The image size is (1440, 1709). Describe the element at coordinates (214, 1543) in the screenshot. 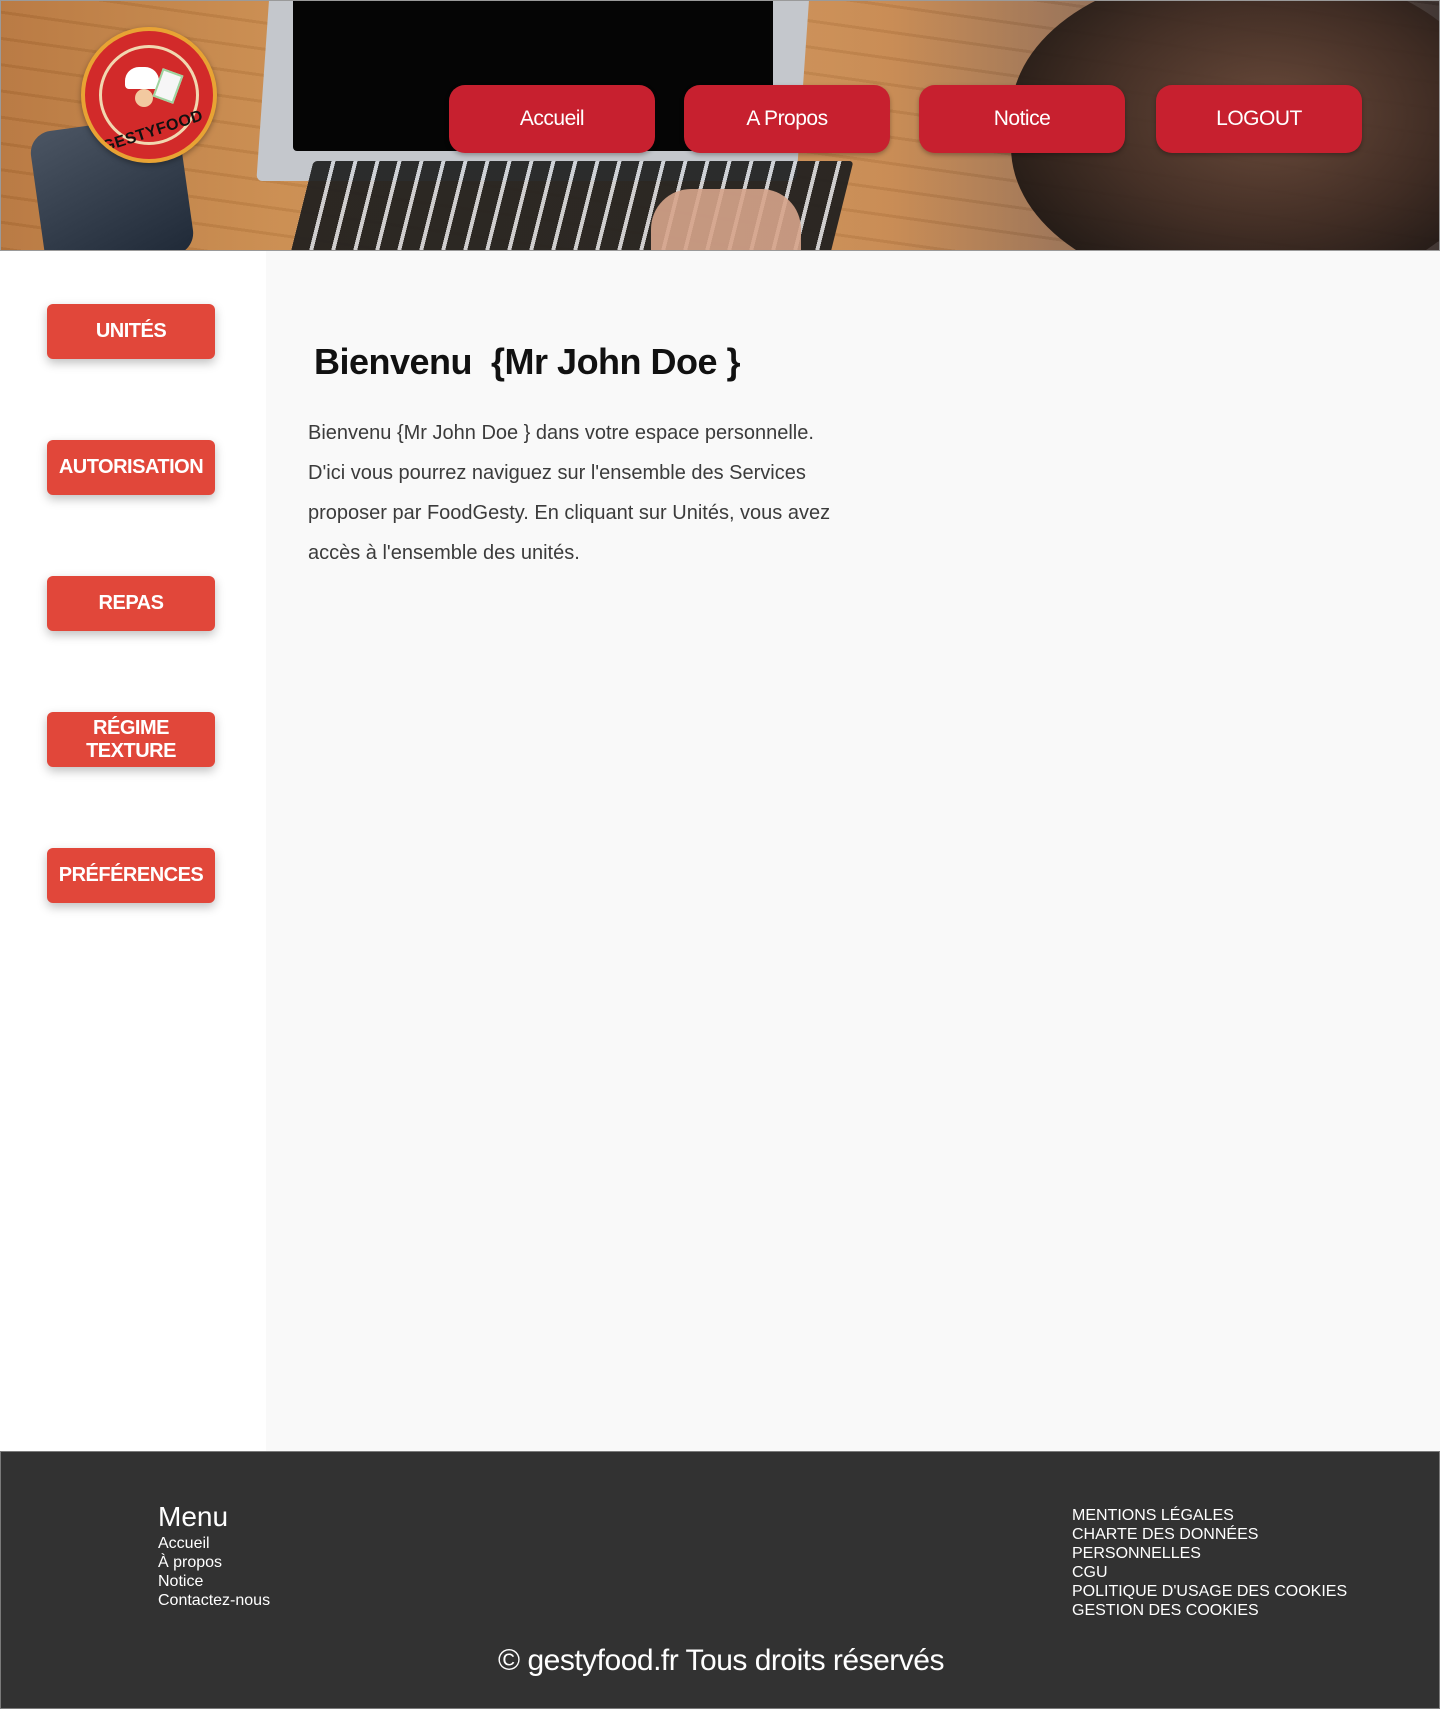

I see `footer-link-accueil: Accueil` at that location.